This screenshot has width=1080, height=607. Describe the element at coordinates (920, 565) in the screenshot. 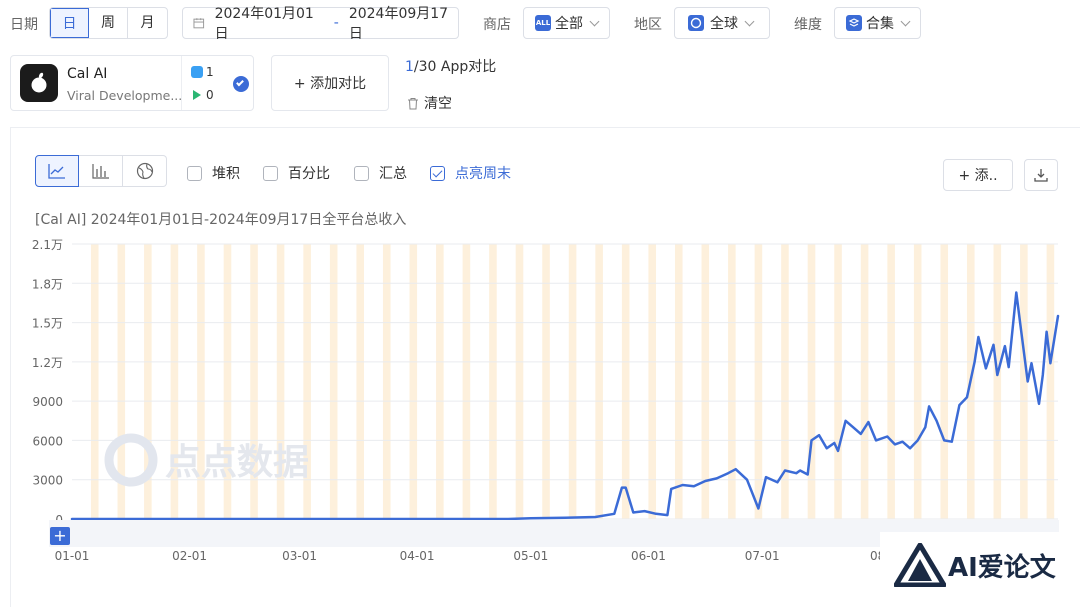

I see `ai-logo-icon` at that location.